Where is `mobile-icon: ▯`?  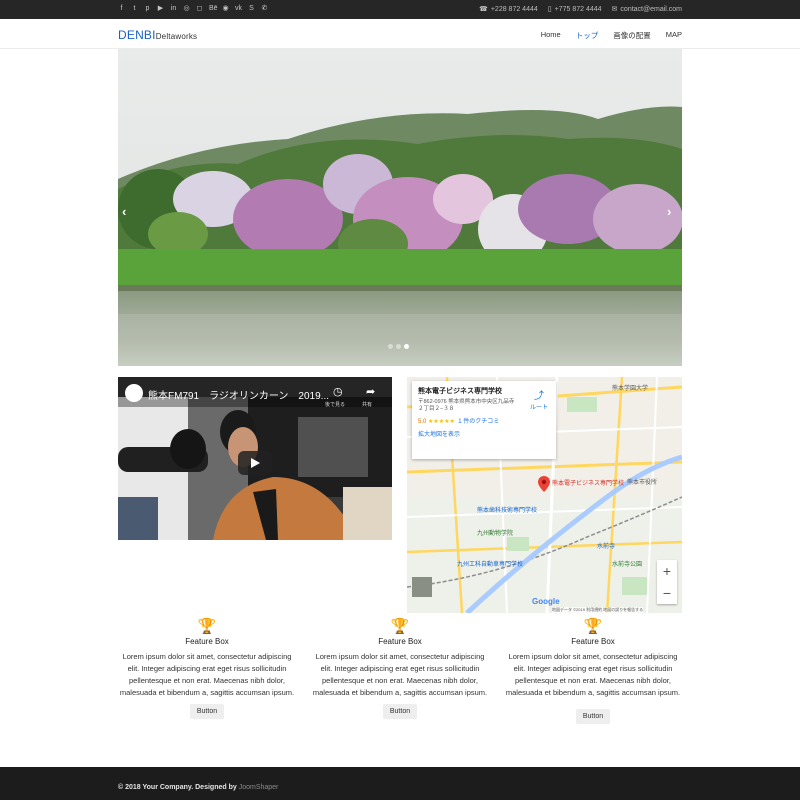 mobile-icon: ▯ is located at coordinates (549, 9).